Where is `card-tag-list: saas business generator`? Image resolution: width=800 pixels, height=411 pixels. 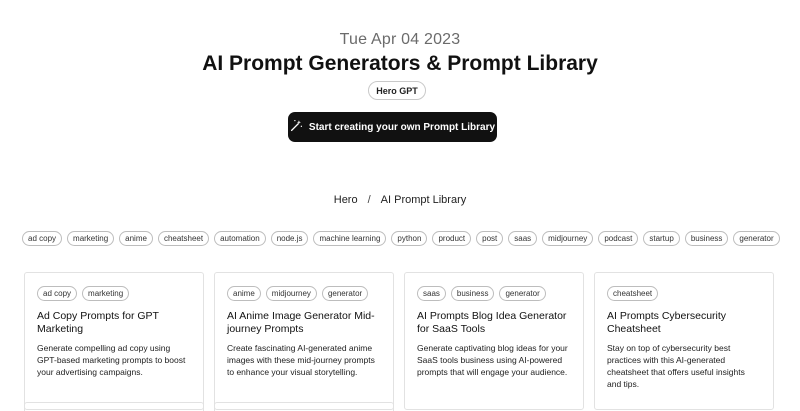 card-tag-list: saas business generator is located at coordinates (494, 293).